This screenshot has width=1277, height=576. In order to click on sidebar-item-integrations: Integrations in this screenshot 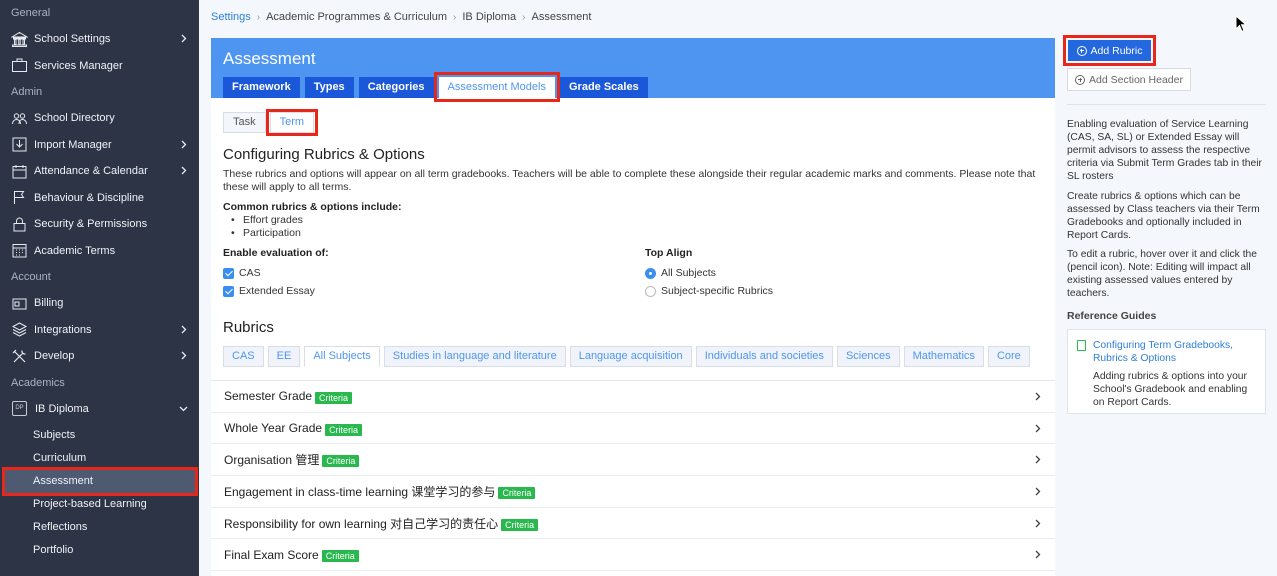, I will do `click(99, 330)`.